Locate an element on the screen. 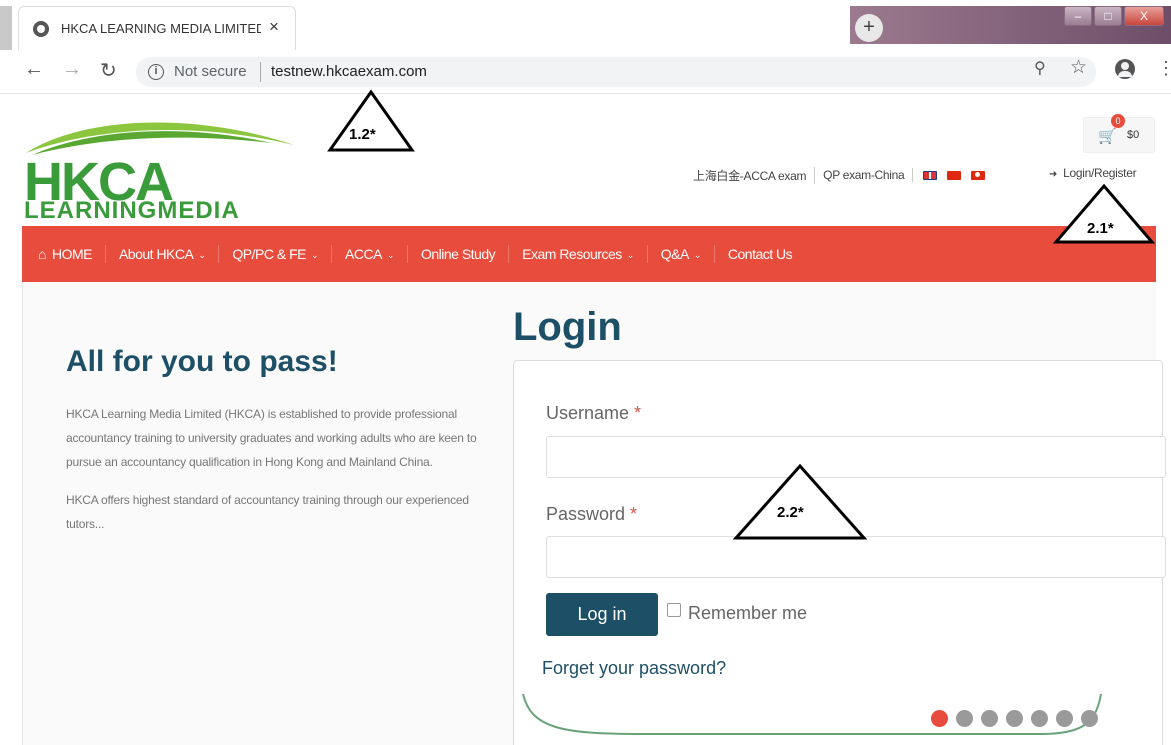 Image resolution: width=1171 pixels, height=745 pixels. forward-arrow-icon: → is located at coordinates (72, 69).